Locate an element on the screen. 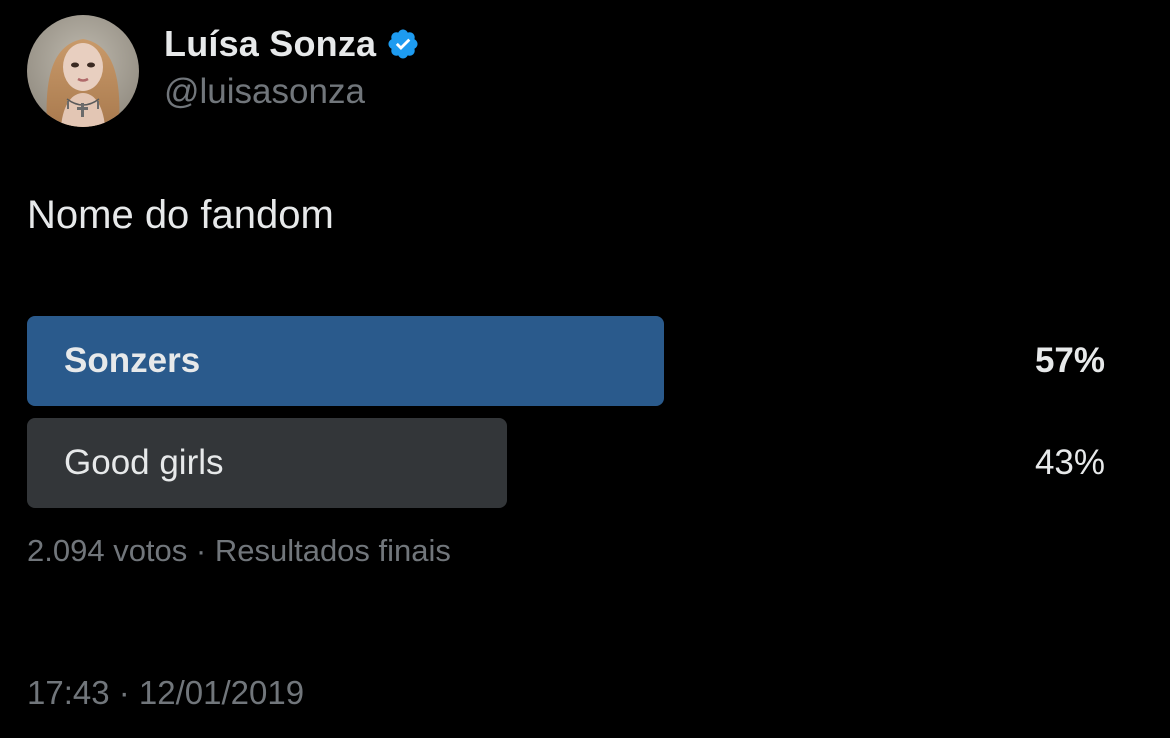 The image size is (1170, 738). poll-option-label: Sonzers is located at coordinates (132, 360).